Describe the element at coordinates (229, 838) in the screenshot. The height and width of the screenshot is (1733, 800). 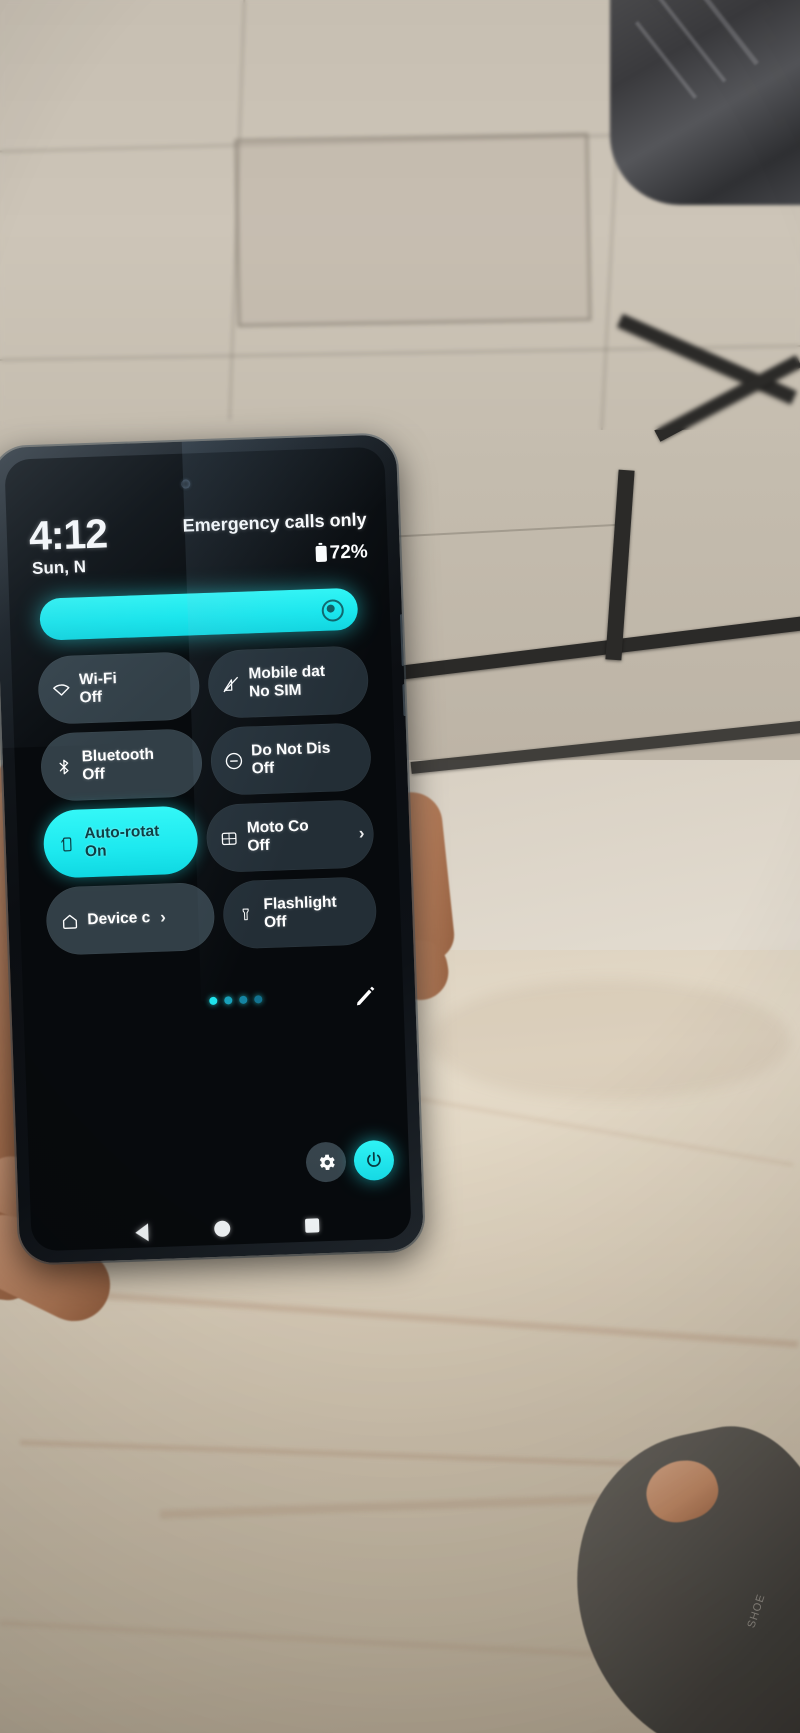
I see `moto-connect-icon` at that location.